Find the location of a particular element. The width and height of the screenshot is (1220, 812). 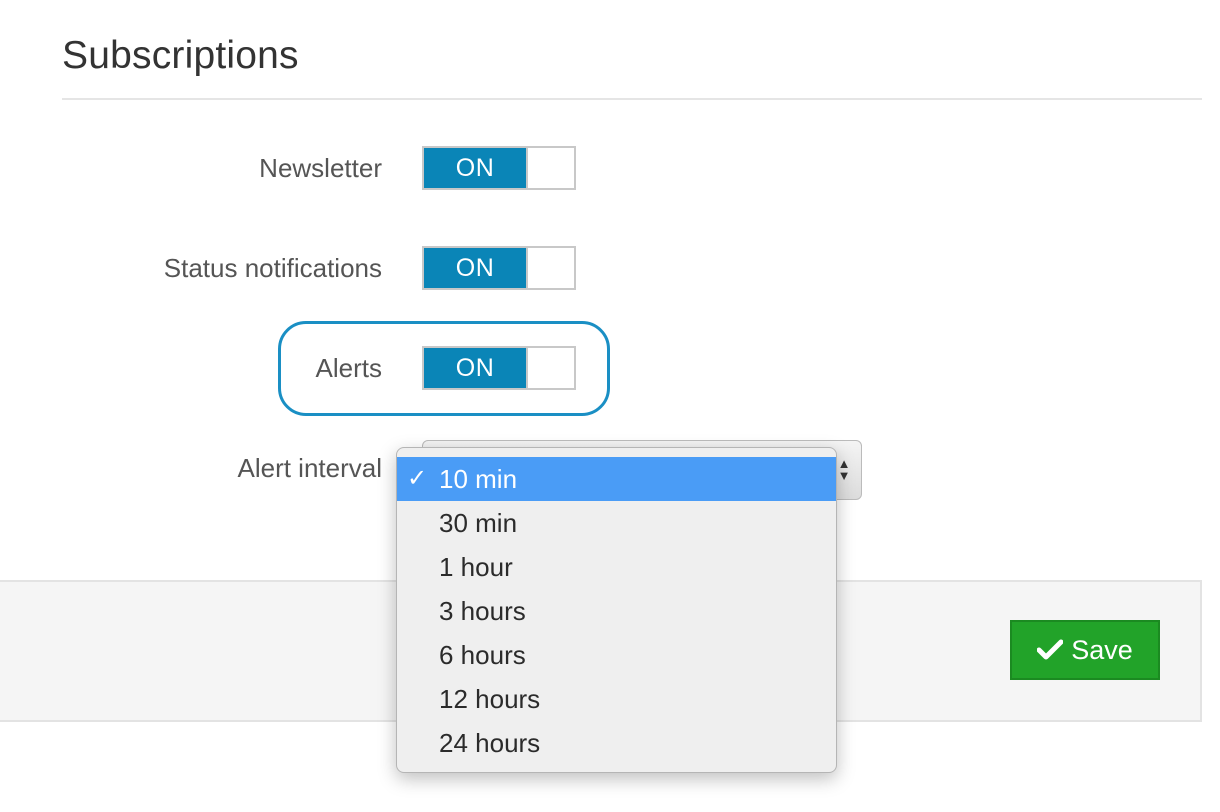

up-down-arrows-icon: ▲ ▼ is located at coordinates (844, 469).